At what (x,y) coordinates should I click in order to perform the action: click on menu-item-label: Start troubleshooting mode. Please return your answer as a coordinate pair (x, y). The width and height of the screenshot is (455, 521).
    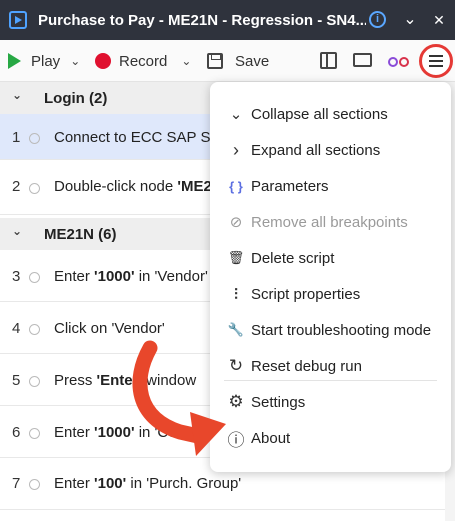
    Looking at the image, I should click on (341, 330).